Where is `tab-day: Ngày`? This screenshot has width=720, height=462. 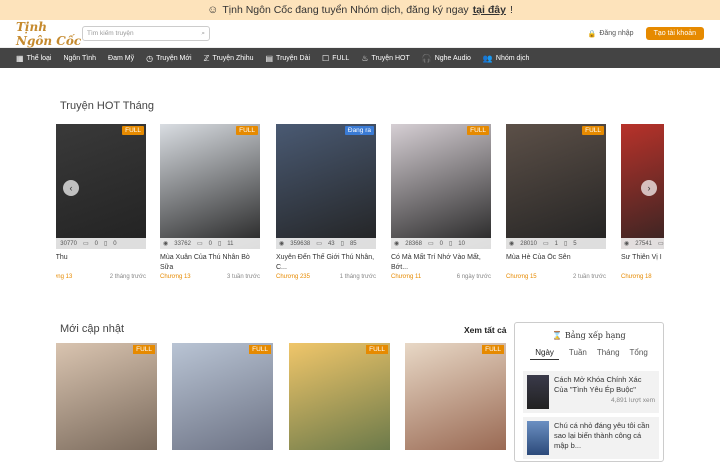 tab-day: Ngày is located at coordinates (544, 354).